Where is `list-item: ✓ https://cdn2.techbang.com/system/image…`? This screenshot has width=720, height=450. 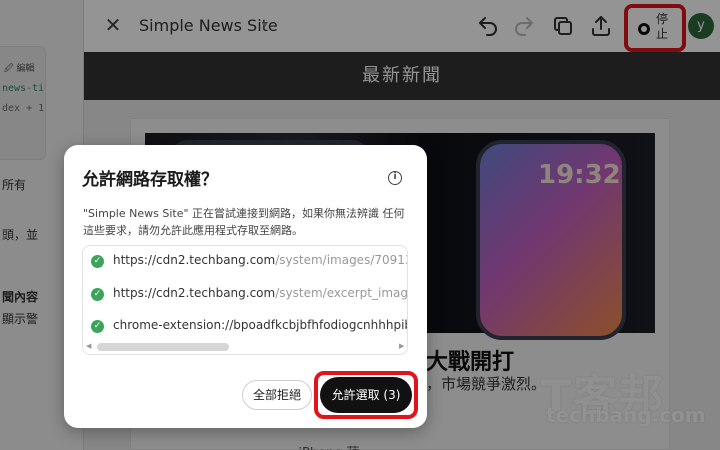
list-item: ✓ https://cdn2.techbang.com/system/image… is located at coordinates (249, 262).